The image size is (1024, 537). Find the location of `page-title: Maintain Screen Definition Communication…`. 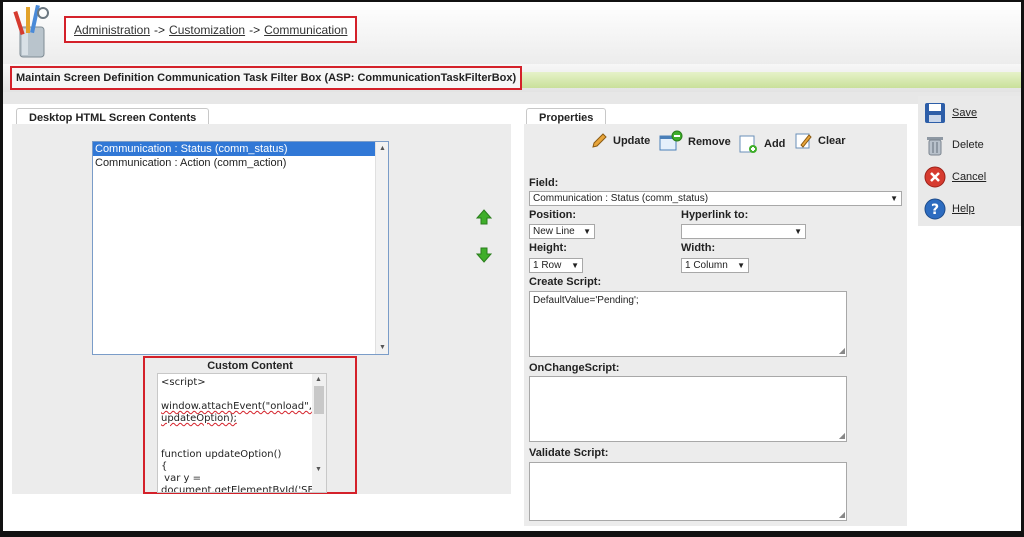

page-title: Maintain Screen Definition Communication… is located at coordinates (266, 78).